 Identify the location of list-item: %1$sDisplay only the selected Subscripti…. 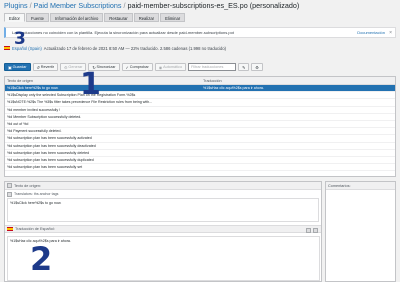
(200, 96).